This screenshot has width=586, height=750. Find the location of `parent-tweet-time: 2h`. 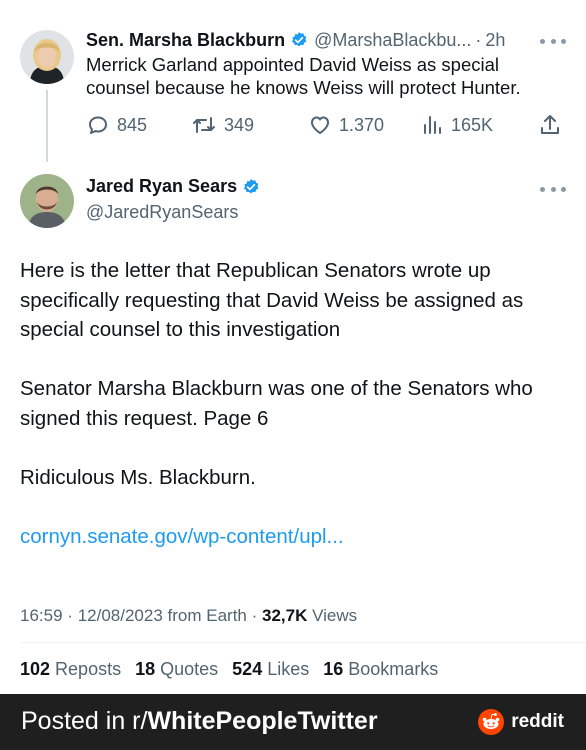

parent-tweet-time: 2h is located at coordinates (495, 40).